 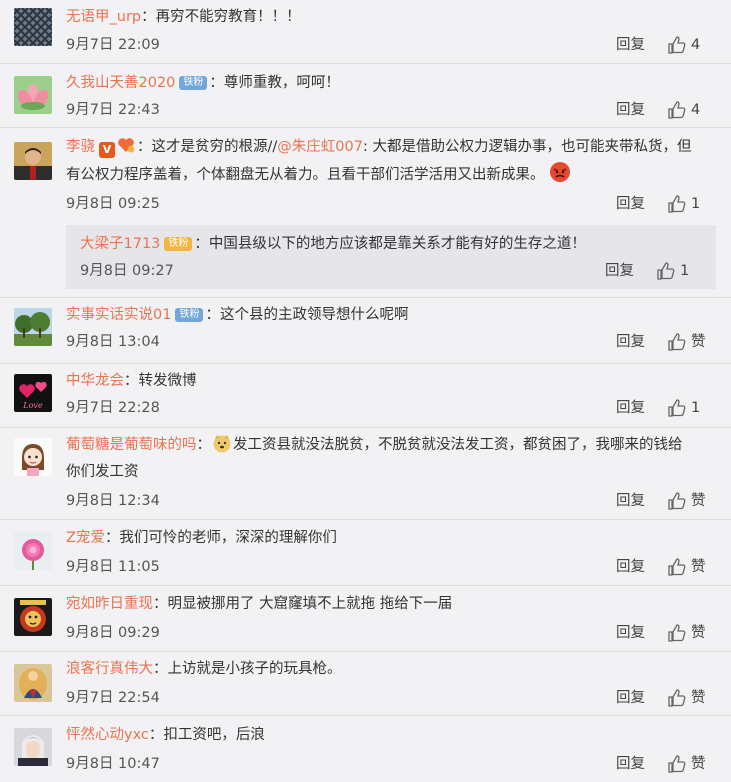 What do you see at coordinates (365, 32) in the screenshot?
I see `comment-item: 无语甲_urp：再穷不能穷教育！！！ 9月7日 22:09 回复 4` at bounding box center [365, 32].